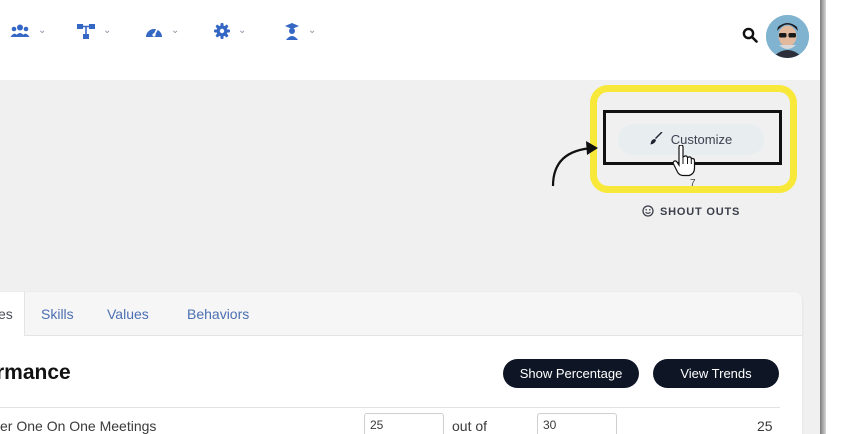 This screenshot has height=434, width=868. What do you see at coordinates (292, 31) in the screenshot?
I see `graduation-cap-icon` at bounding box center [292, 31].